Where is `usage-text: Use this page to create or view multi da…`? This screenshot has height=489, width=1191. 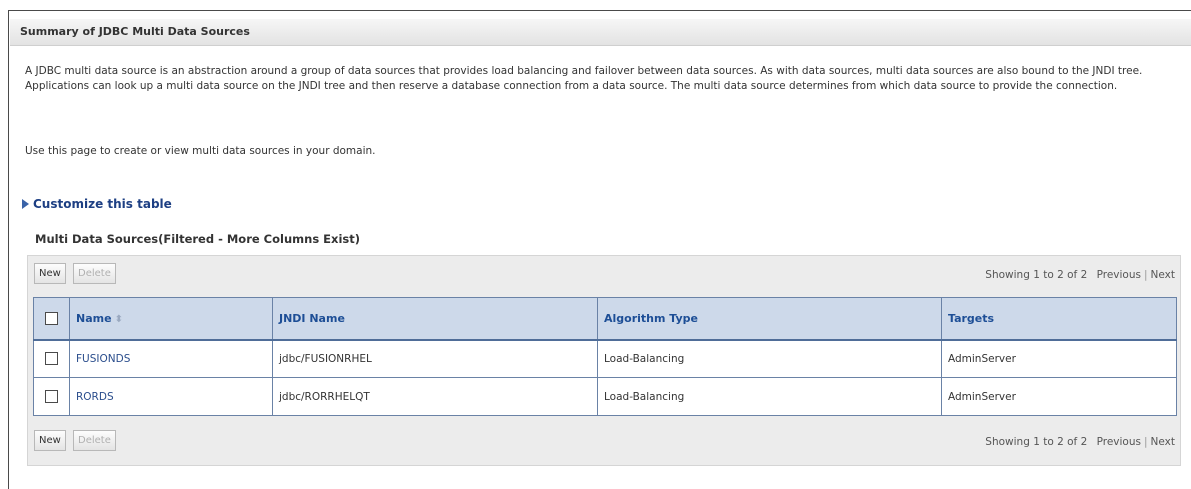 usage-text: Use this page to create or view multi da… is located at coordinates (200, 151).